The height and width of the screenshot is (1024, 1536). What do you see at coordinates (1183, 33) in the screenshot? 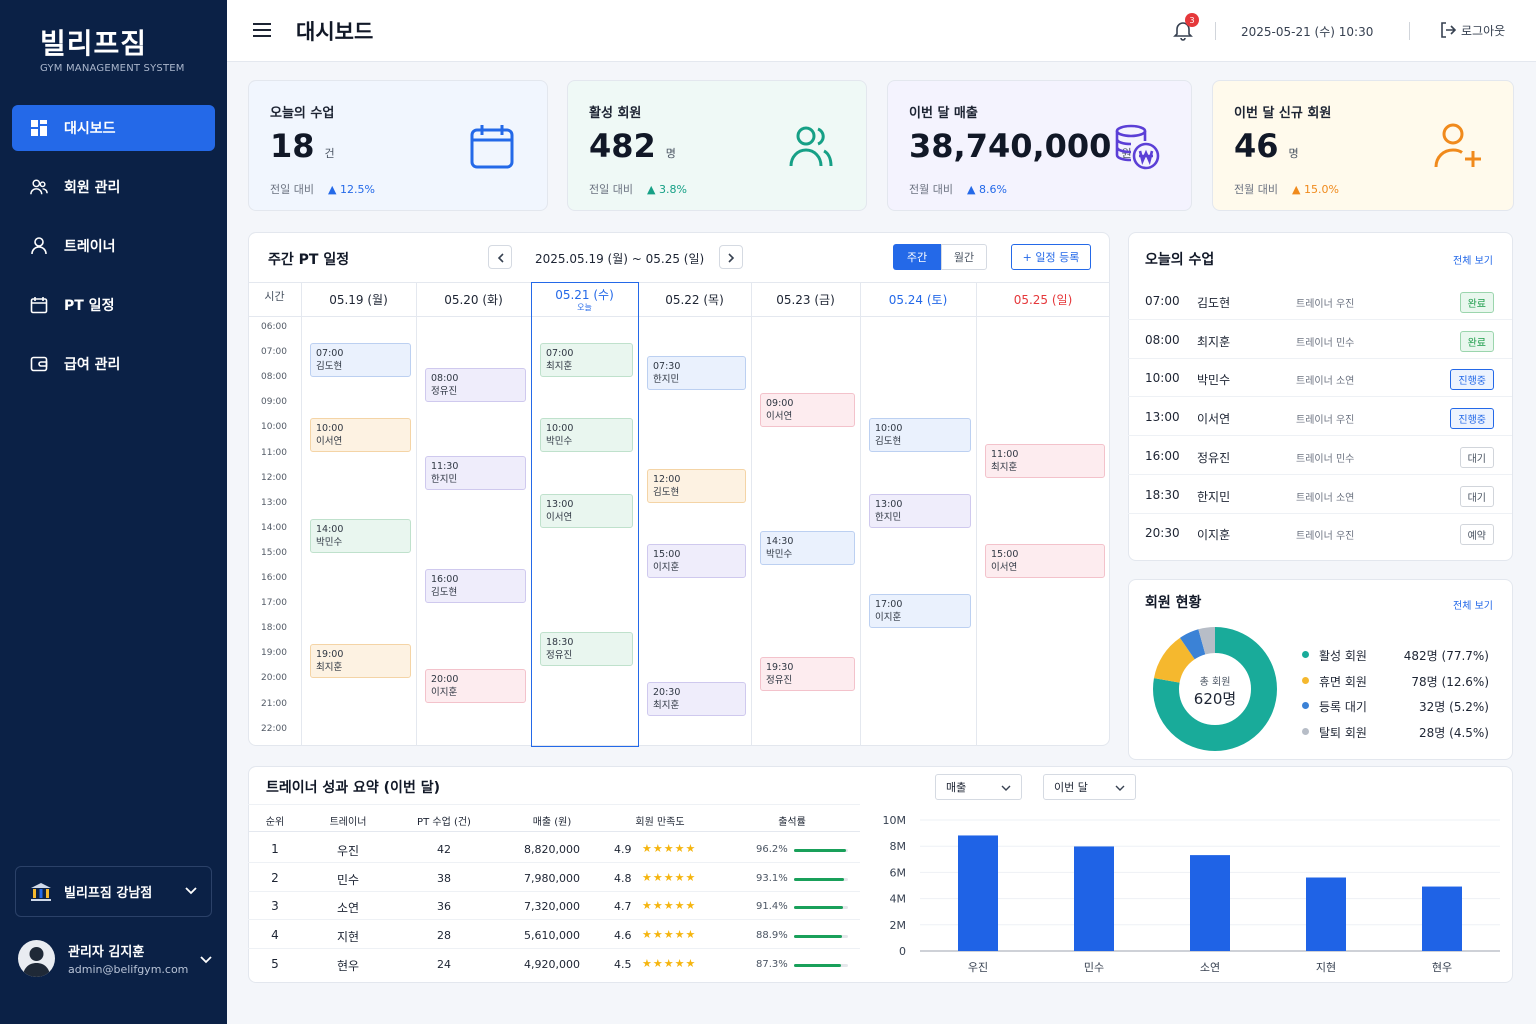
I see `bell-icon` at bounding box center [1183, 33].